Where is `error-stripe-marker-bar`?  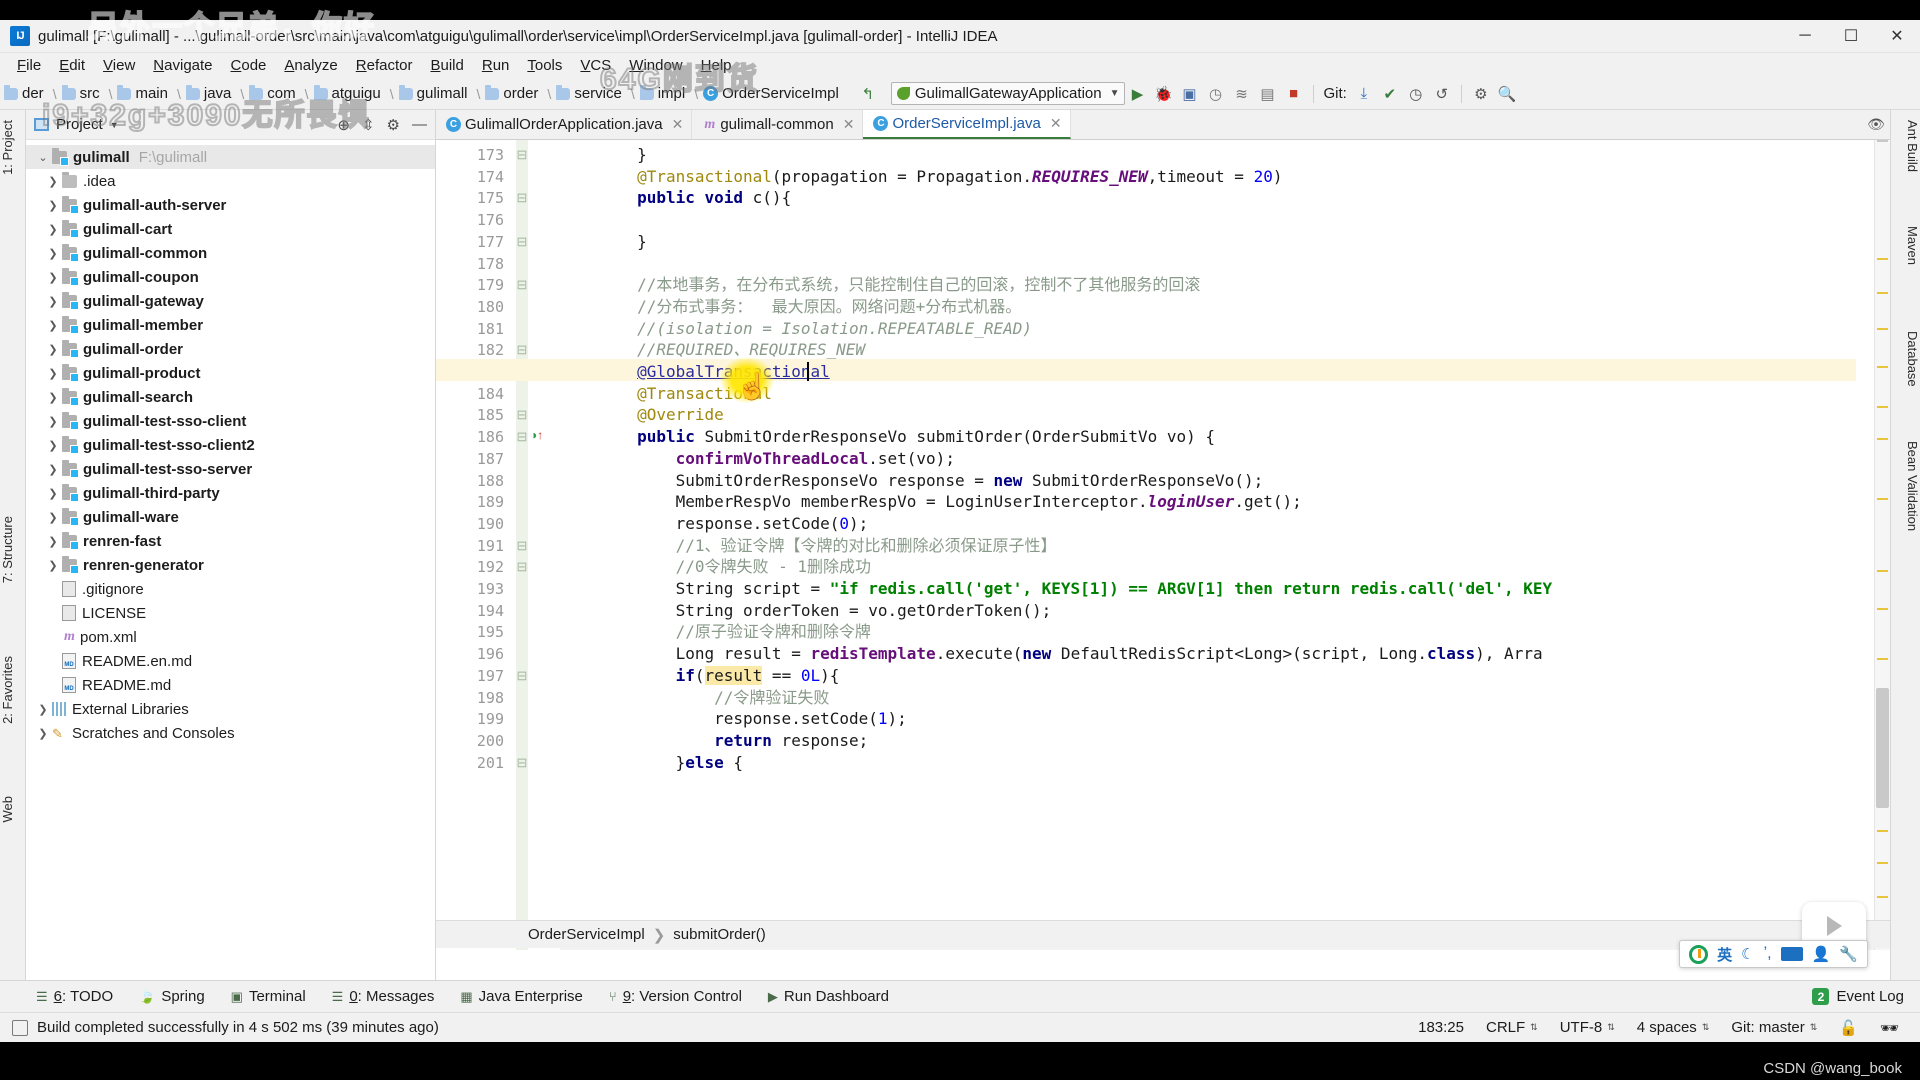
error-stripe-marker-bar is located at coordinates (1882, 545).